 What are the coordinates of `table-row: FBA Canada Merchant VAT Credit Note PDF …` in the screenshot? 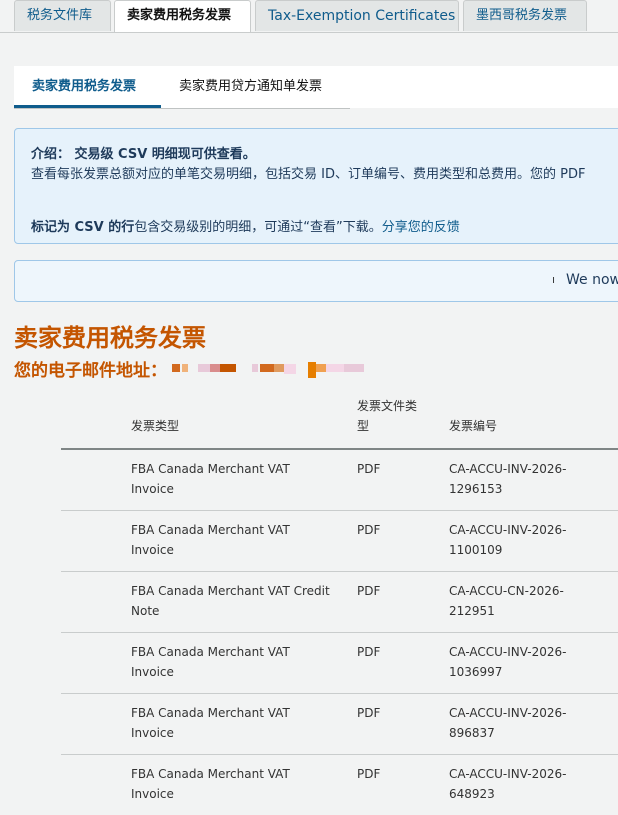 It's located at (339, 602).